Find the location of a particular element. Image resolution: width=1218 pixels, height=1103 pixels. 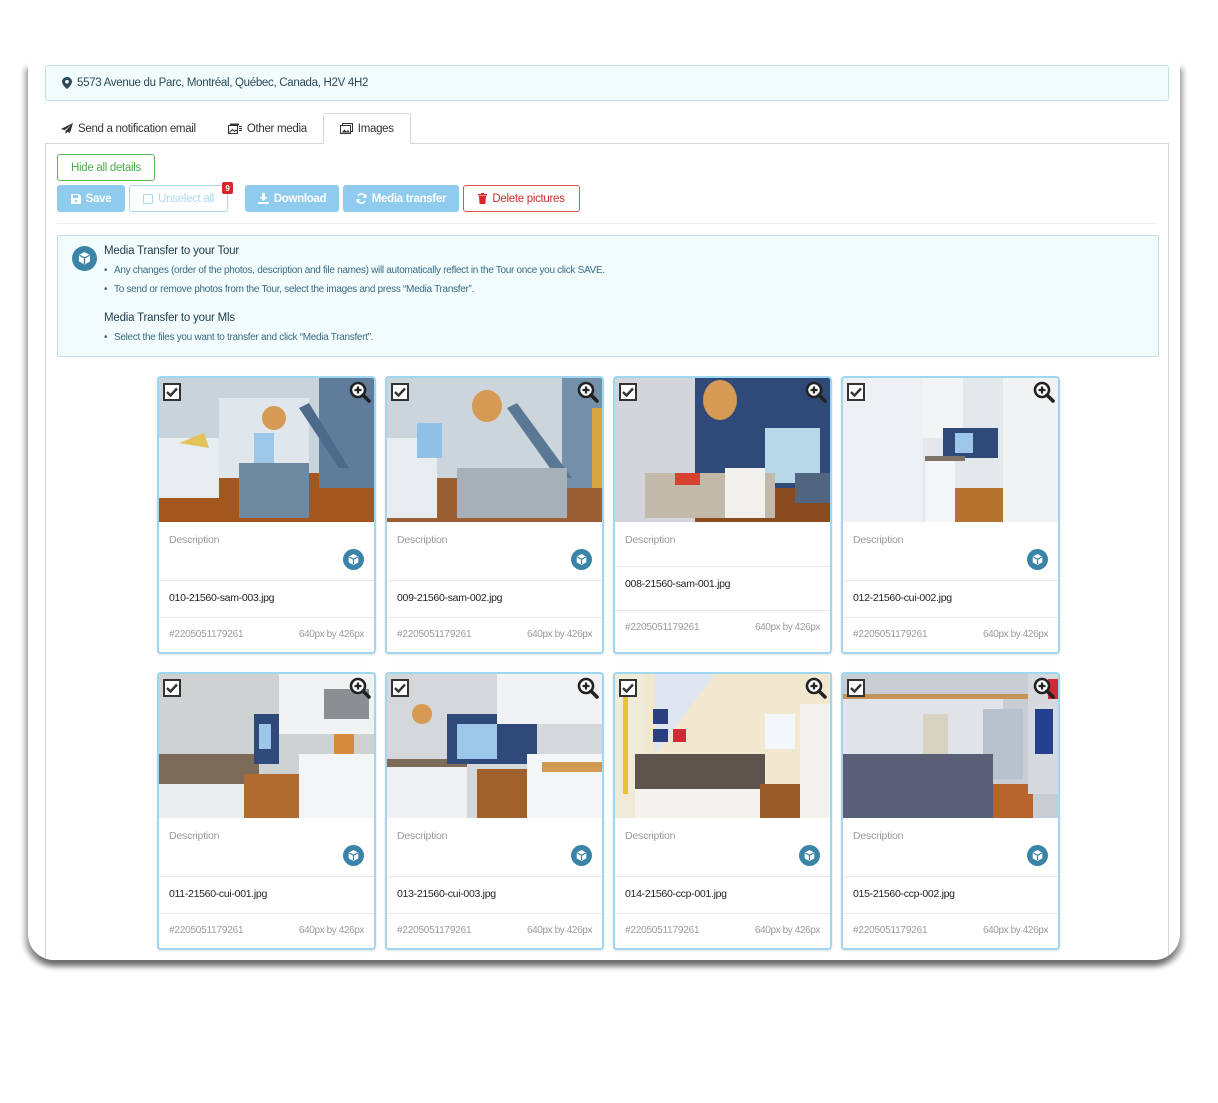

trash-icon is located at coordinates (483, 198).